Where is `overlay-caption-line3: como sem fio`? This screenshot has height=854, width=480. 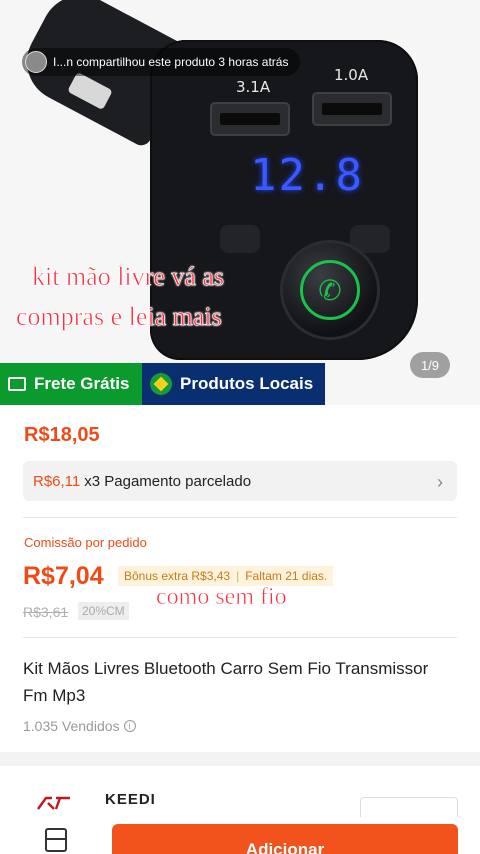 overlay-caption-line3: como sem fio is located at coordinates (221, 597).